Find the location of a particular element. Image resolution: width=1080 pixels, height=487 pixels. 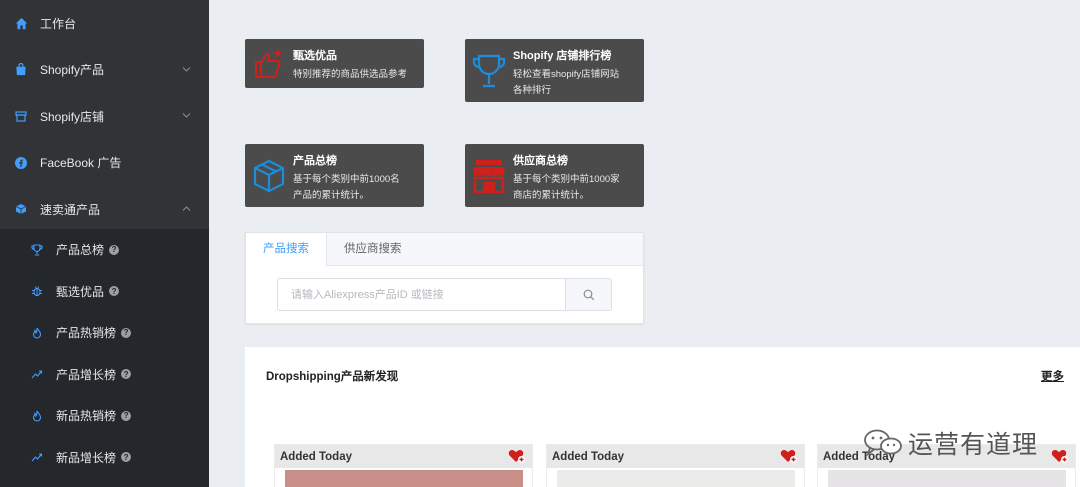

nav-item-workbench: 工作台 is located at coordinates (104, 23).